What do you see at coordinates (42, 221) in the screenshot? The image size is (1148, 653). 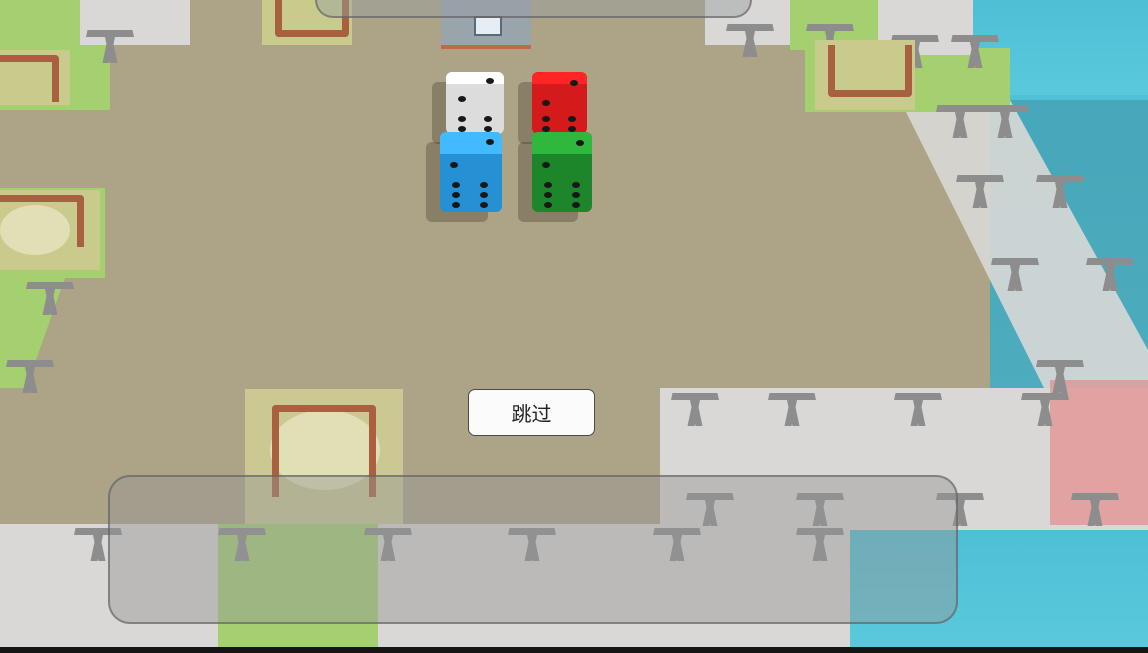 I see `fence-left` at bounding box center [42, 221].